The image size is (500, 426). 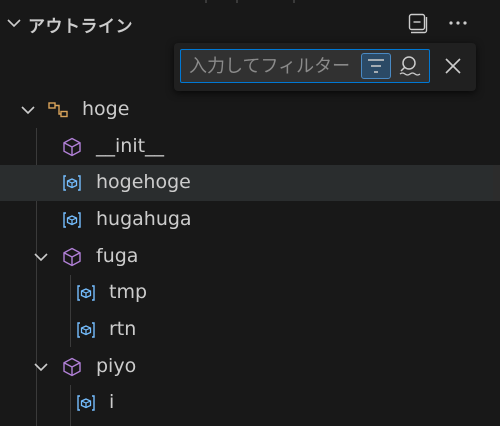 What do you see at coordinates (496, 183) in the screenshot?
I see `scrollbar` at bounding box center [496, 183].